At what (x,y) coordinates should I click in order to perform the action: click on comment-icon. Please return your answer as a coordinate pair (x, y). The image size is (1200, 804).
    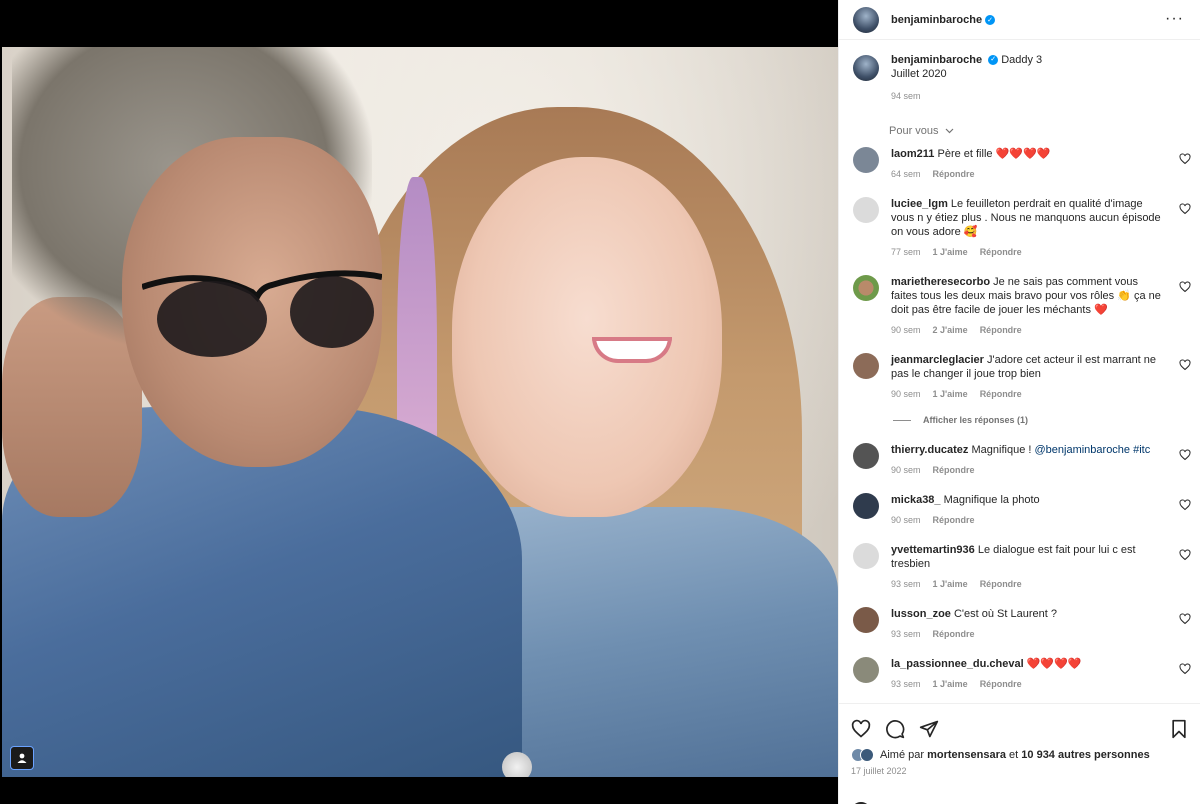
    Looking at the image, I should click on (895, 729).